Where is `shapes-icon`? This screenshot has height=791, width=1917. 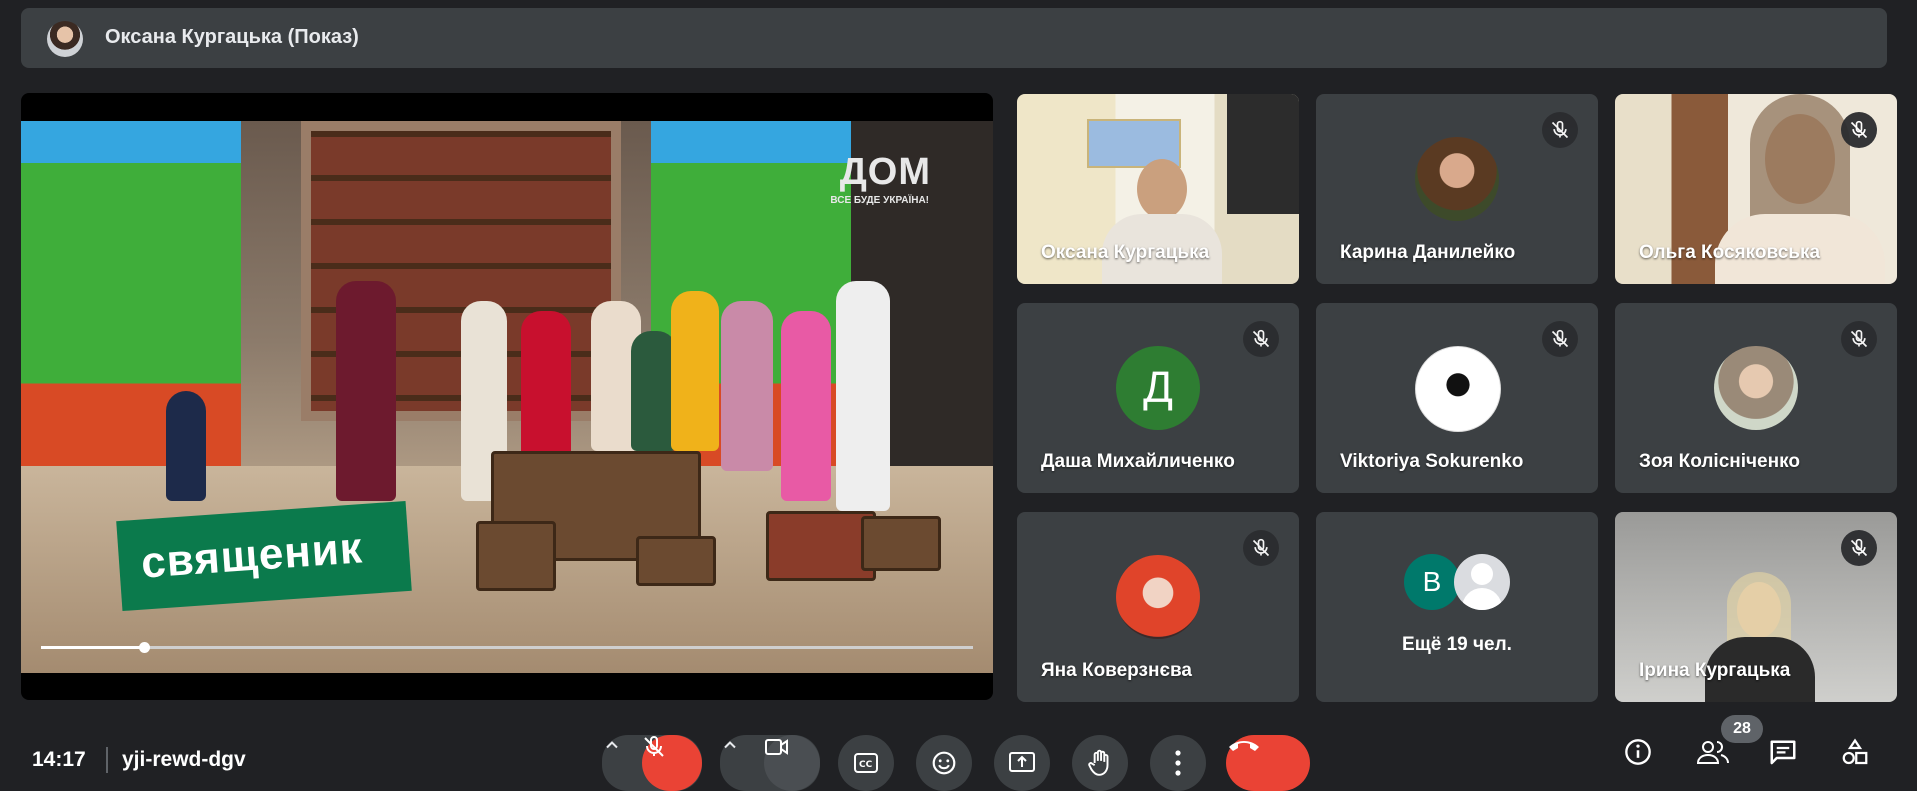 shapes-icon is located at coordinates (1855, 751).